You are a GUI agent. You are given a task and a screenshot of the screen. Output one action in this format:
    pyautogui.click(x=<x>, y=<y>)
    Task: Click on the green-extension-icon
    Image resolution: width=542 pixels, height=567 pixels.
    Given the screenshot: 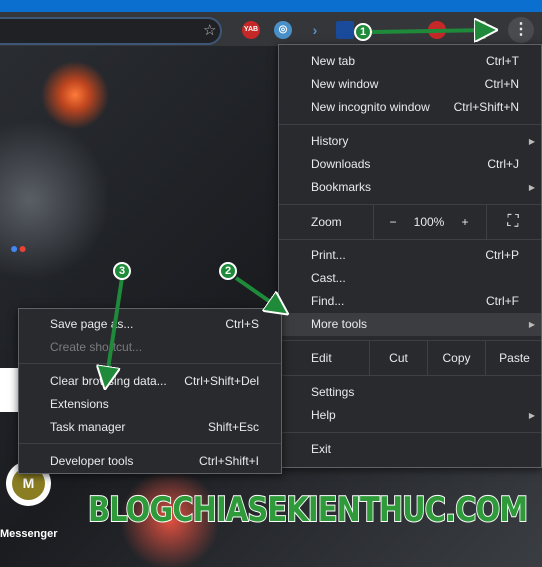 What is the action you would take?
    pyautogui.click(x=480, y=30)
    